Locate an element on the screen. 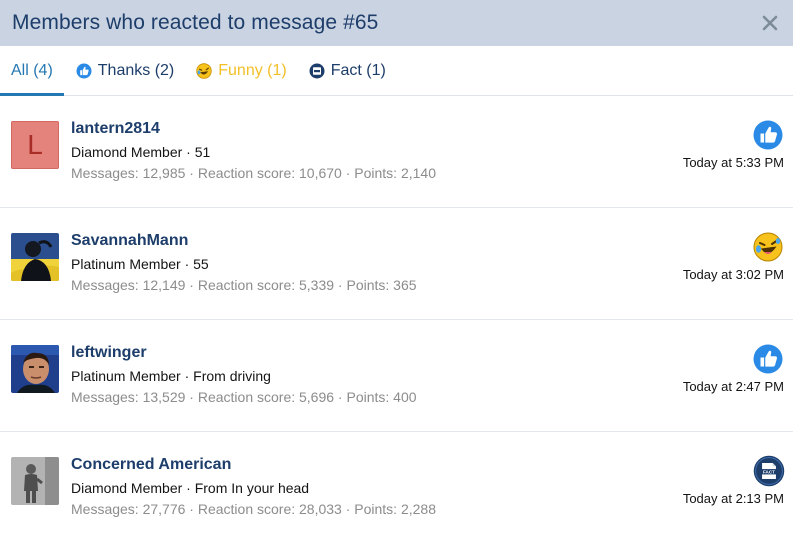 The image size is (793, 542). member-title: Diamond Member · From In your head is located at coordinates (190, 488).